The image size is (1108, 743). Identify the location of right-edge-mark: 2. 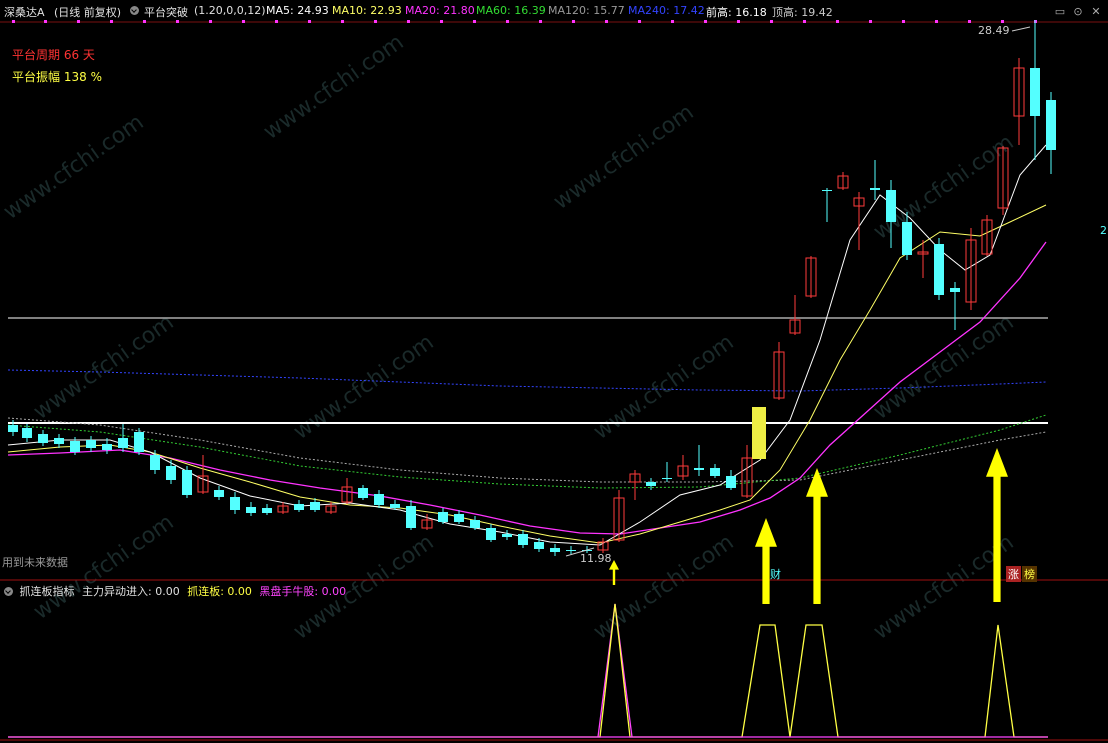
(1103, 230).